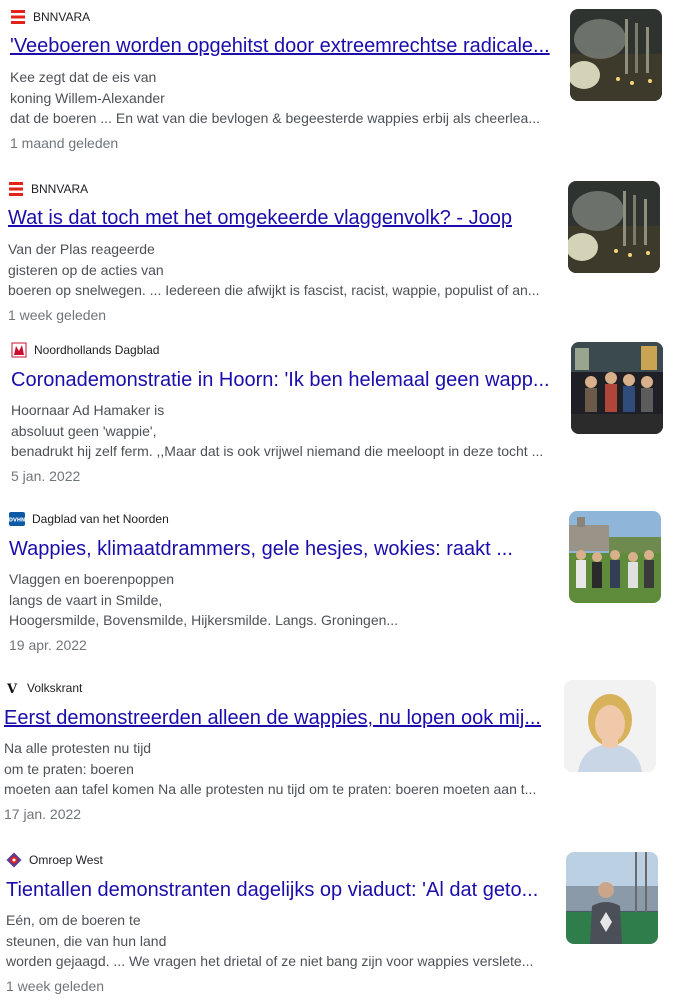 The width and height of the screenshot is (679, 1001). I want to click on dvhn-logo-icon: DVHN, so click(17, 519).